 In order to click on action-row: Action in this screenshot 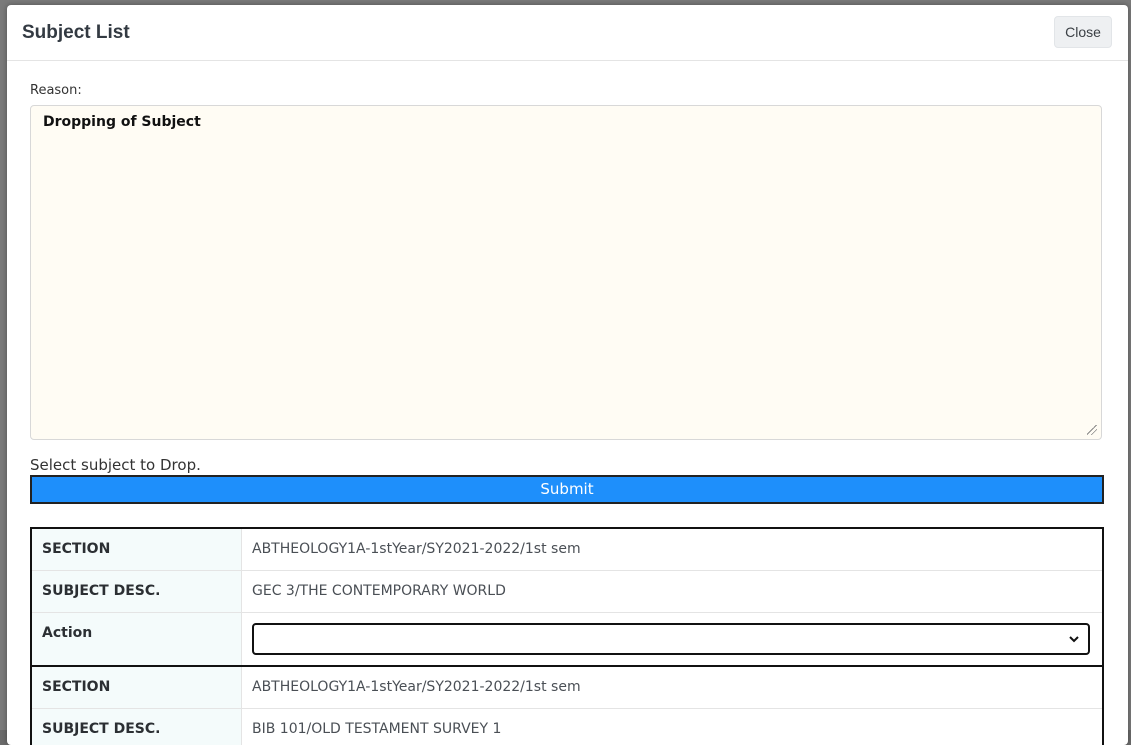, I will do `click(567, 639)`.